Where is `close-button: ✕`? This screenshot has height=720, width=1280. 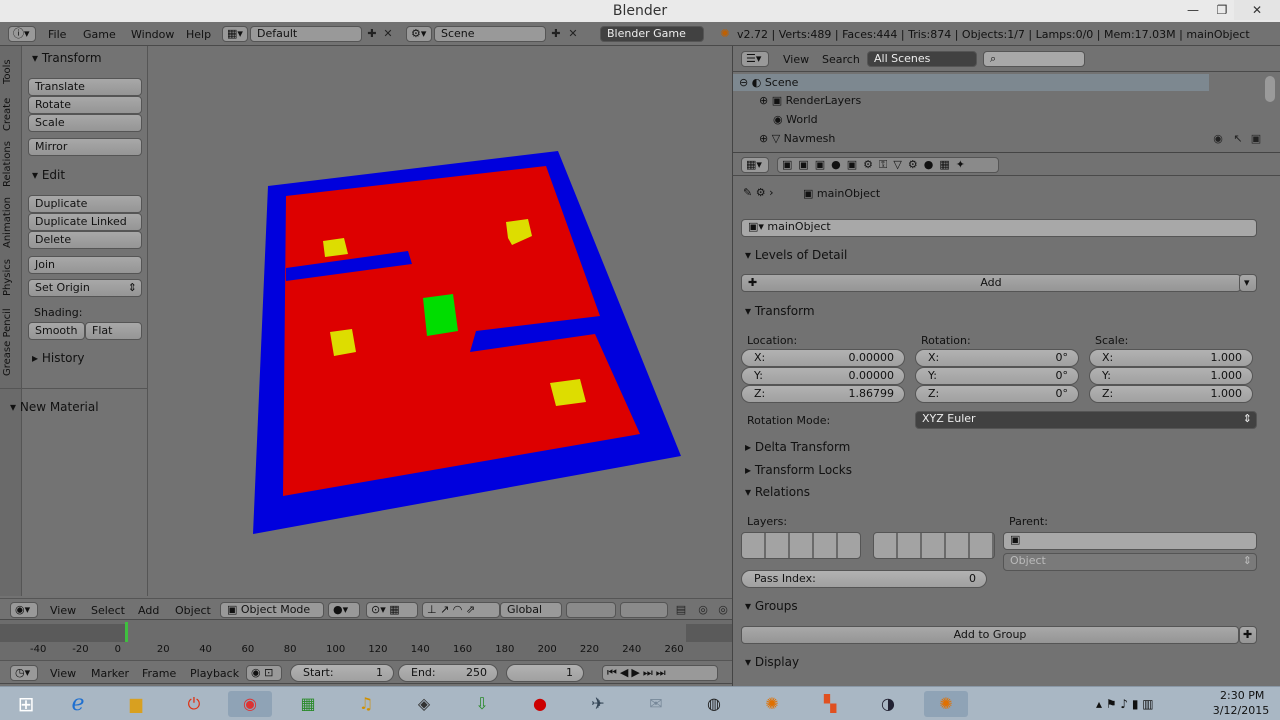 close-button: ✕ is located at coordinates (1257, 10).